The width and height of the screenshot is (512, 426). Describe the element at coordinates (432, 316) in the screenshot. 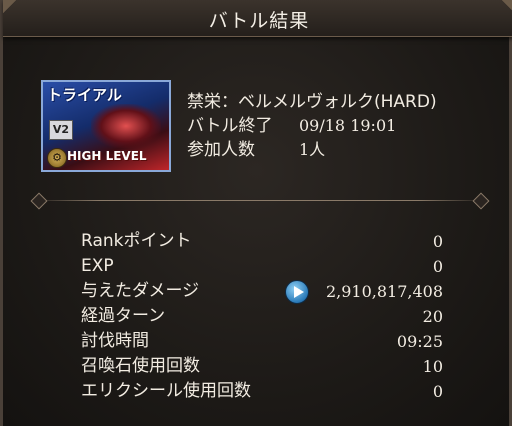

I see `result-value: 20` at that location.